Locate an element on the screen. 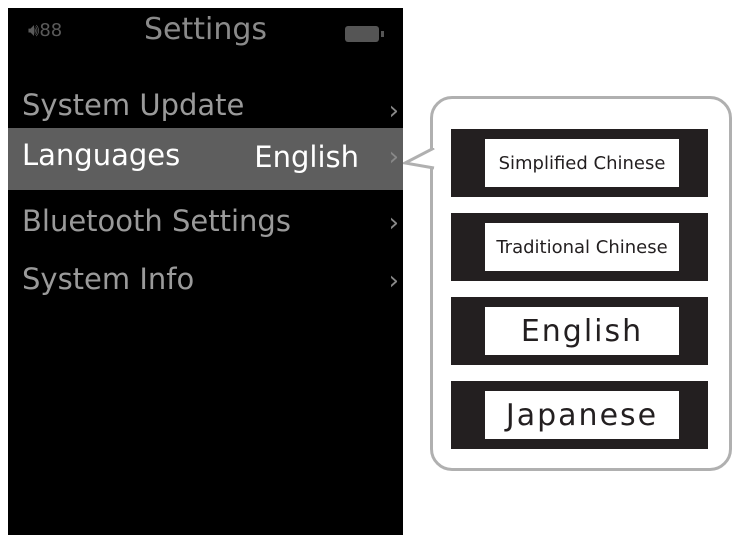 The width and height of the screenshot is (736, 542). language-option-simplified-chinese: Simplified Chinese is located at coordinates (579, 163).